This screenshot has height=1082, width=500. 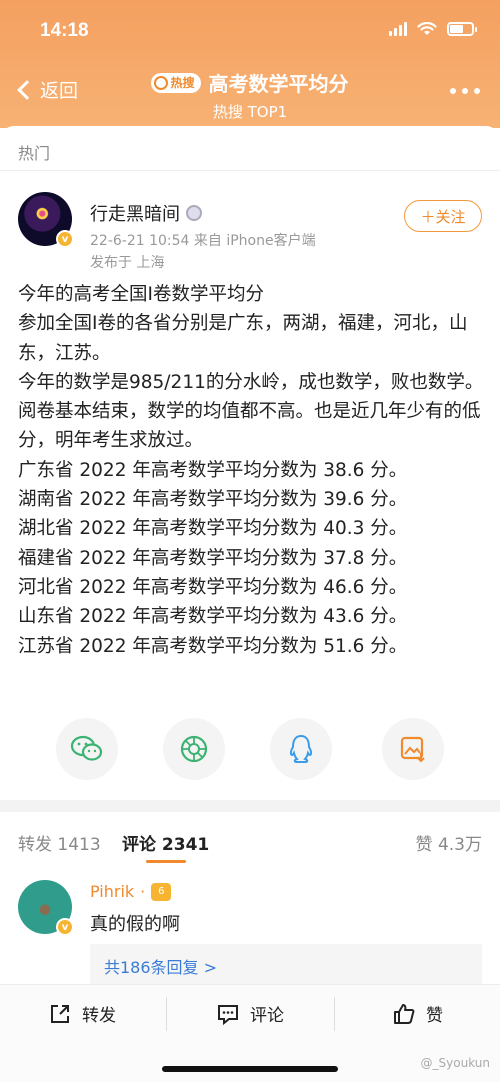 I want to click on view-replies-link: 共186条回复 >, so click(x=286, y=964).